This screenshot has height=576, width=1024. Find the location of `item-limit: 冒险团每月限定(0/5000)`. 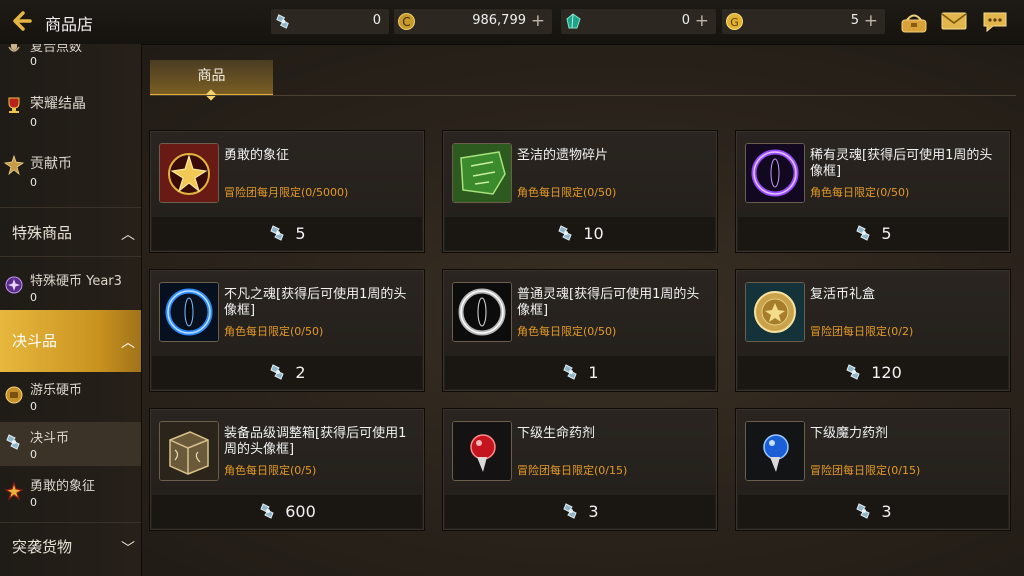

item-limit: 冒险团每月限定(0/5000) is located at coordinates (286, 192).